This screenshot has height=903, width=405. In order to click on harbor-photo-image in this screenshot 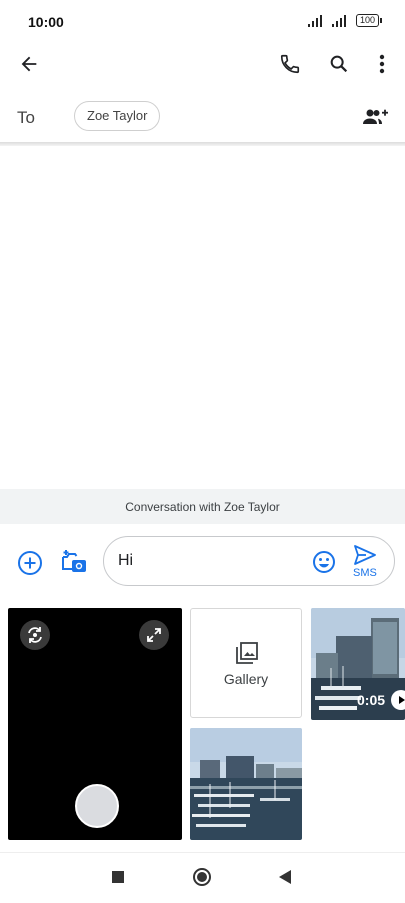, I will do `click(246, 784)`.